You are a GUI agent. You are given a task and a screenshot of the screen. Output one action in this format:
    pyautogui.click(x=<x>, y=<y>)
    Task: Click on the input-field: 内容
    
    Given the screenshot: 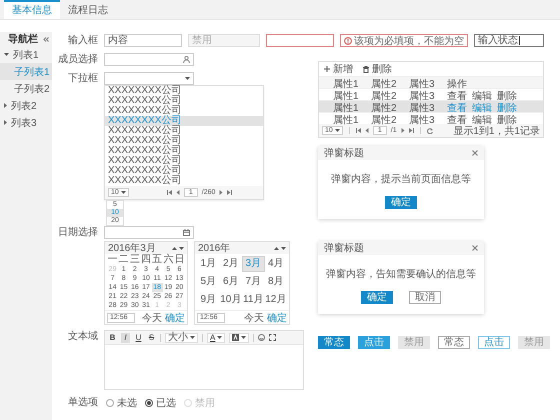 What is the action you would take?
    pyautogui.click(x=143, y=40)
    